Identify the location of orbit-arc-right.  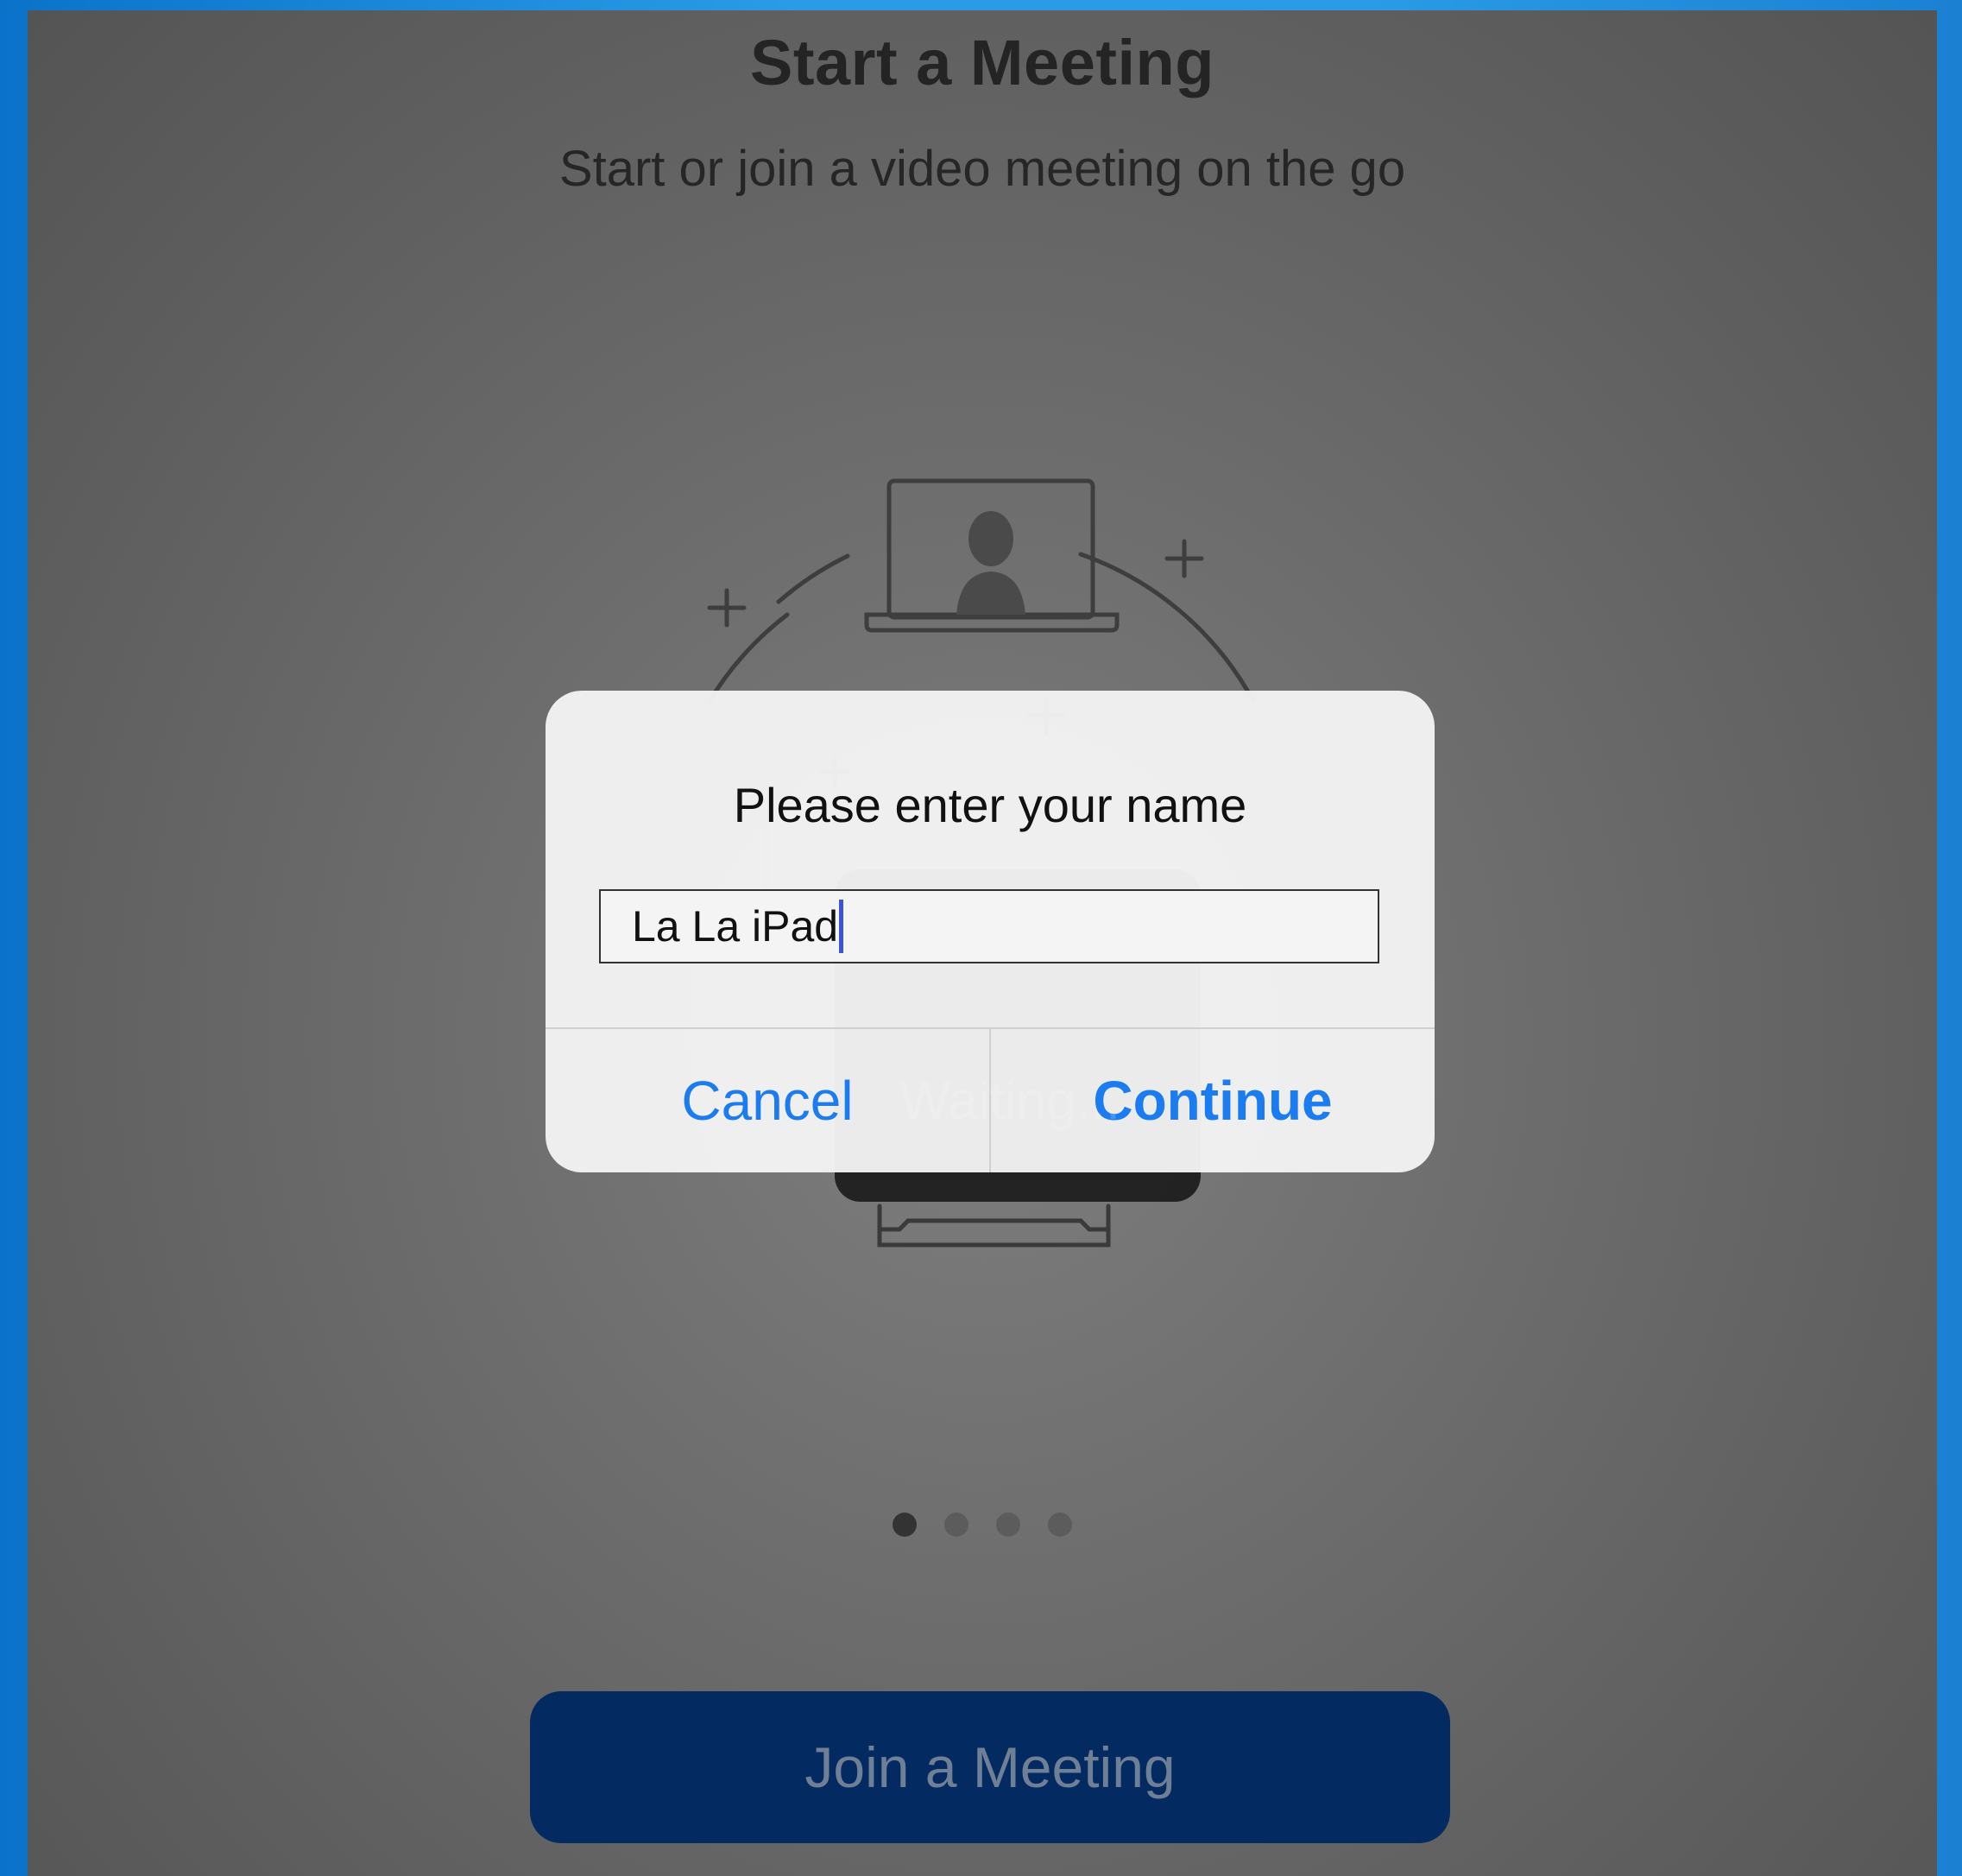
(1167, 628).